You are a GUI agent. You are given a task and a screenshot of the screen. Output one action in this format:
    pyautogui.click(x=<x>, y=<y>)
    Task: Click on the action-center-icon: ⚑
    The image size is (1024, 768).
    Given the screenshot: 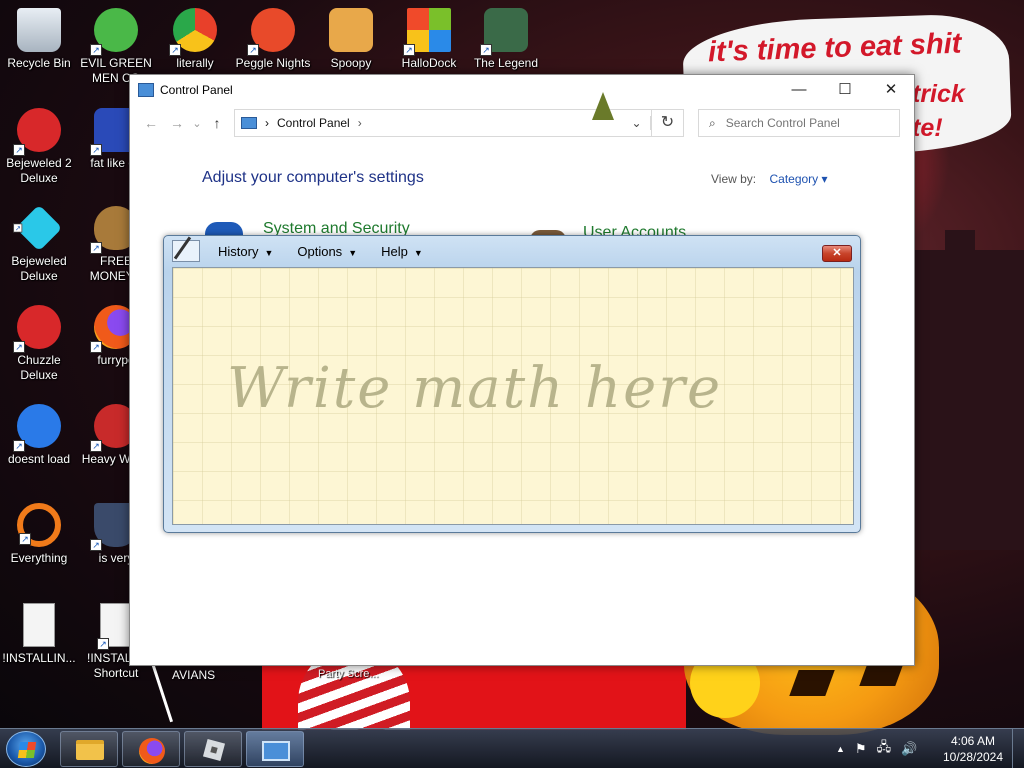 What is the action you would take?
    pyautogui.click(x=861, y=749)
    